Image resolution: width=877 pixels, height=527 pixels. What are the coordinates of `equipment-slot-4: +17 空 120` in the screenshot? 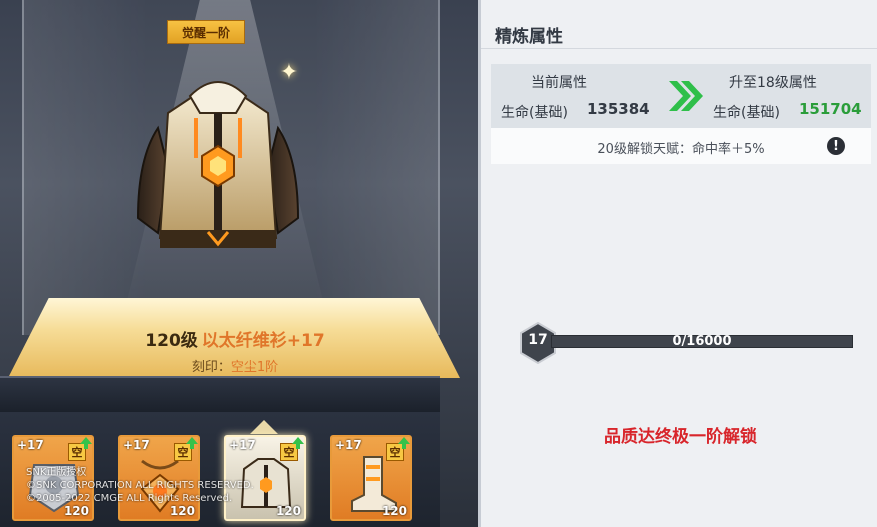 It's located at (371, 478).